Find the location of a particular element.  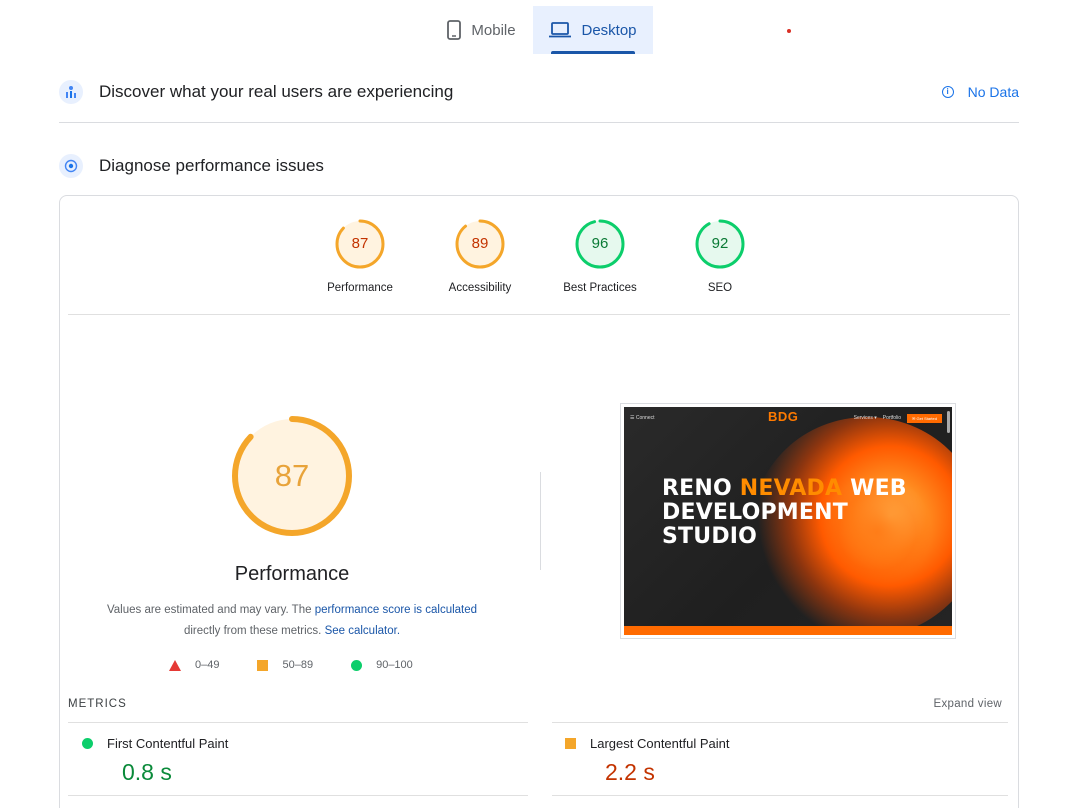

gauge-ring: 89 is located at coordinates (480, 244).